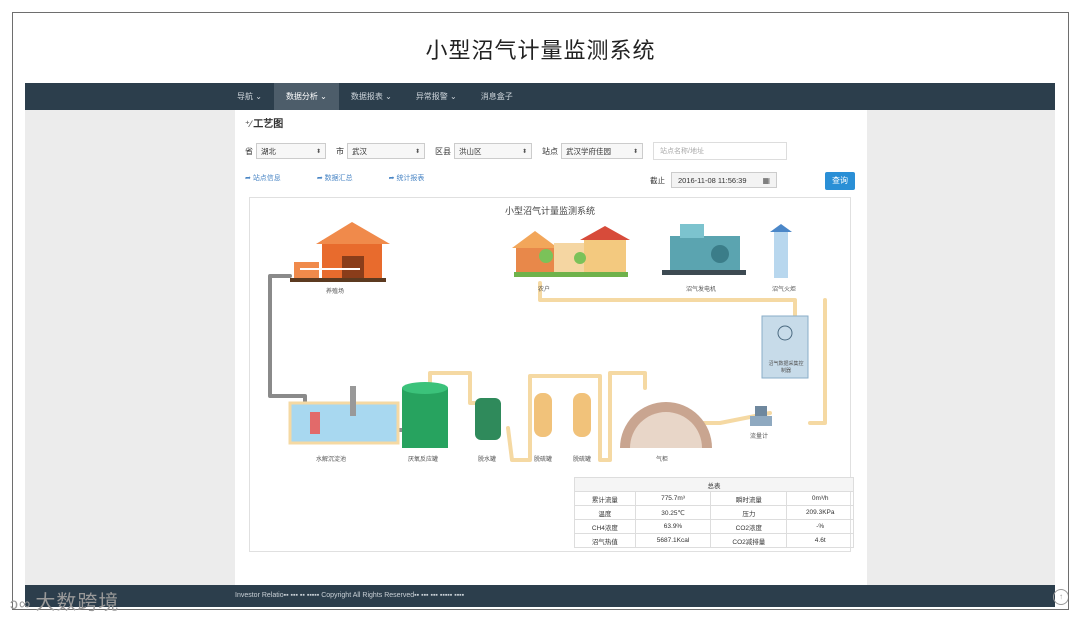 The image size is (1080, 621). I want to click on nav-menu: 导航 ⌄ 数据分析 ⌄ 数据报表 ⌄ 异常报警 ⌄ 消息盒子, so click(375, 96).